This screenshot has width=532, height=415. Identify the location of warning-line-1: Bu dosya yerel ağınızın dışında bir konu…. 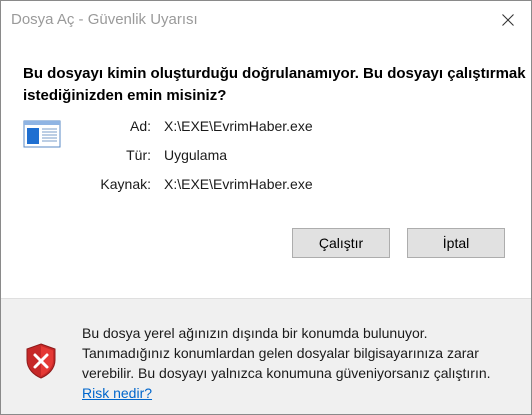
(255, 333).